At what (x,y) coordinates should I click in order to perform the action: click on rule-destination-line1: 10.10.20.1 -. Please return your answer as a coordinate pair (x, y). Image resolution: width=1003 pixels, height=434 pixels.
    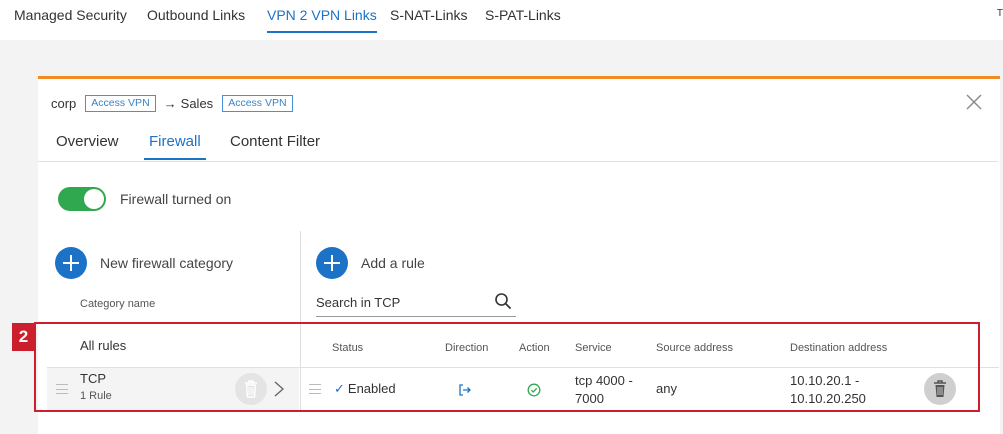
    Looking at the image, I should click on (825, 380).